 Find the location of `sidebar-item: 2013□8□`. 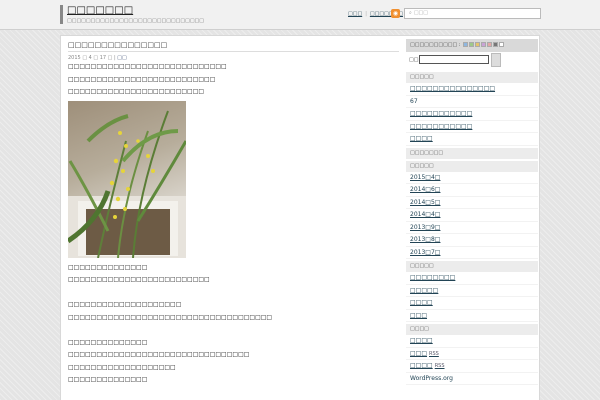

sidebar-item: 2013□8□ is located at coordinates (472, 240).